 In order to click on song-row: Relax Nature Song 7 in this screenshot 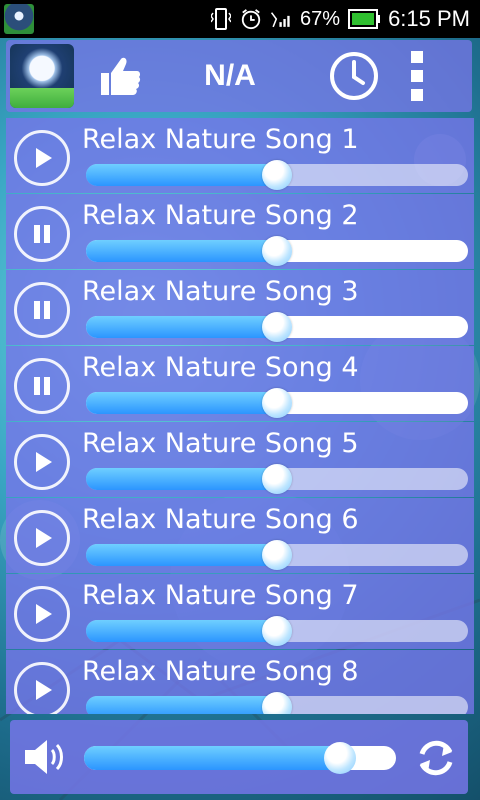, I will do `click(240, 611)`.